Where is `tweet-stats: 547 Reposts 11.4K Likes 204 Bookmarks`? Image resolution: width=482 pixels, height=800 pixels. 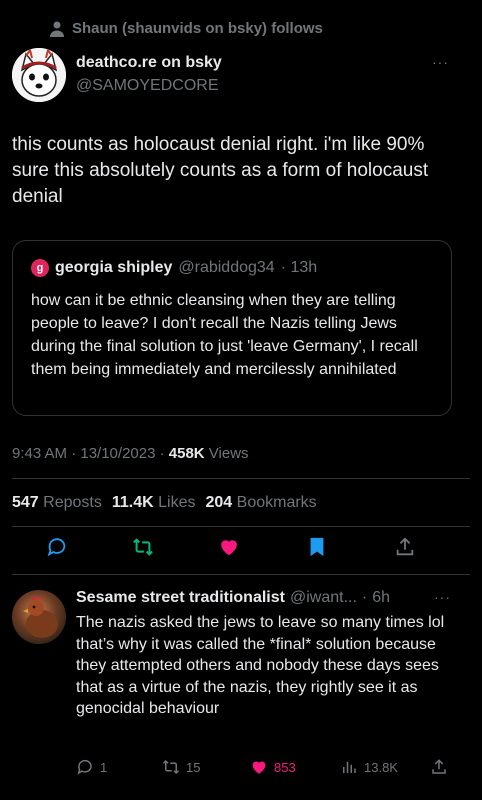
tweet-stats: 547 Reposts 11.4K Likes 204 Bookmarks is located at coordinates (164, 503).